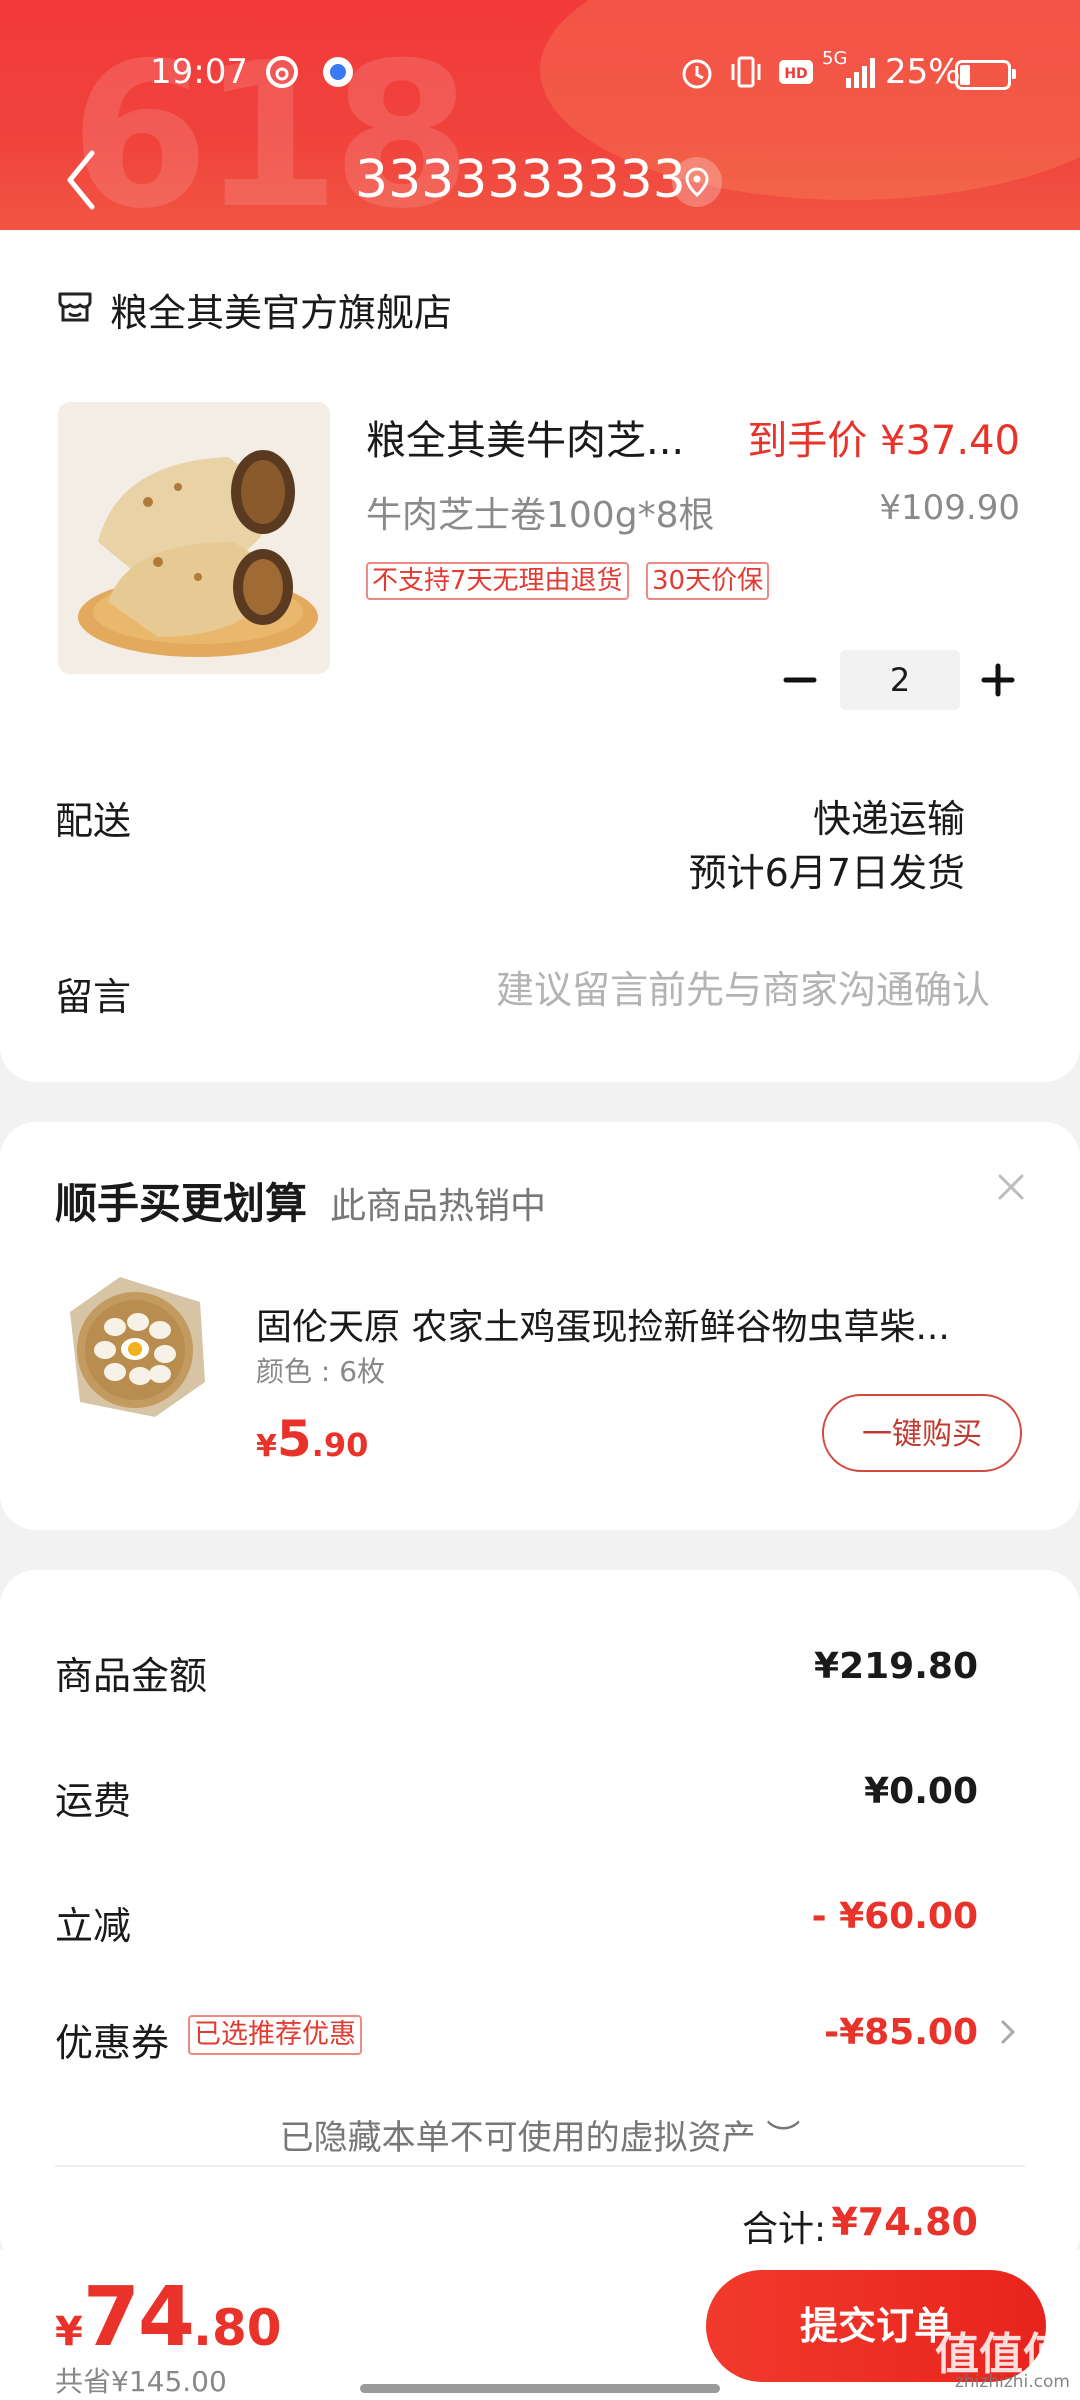  I want to click on alarm-icon, so click(697, 76).